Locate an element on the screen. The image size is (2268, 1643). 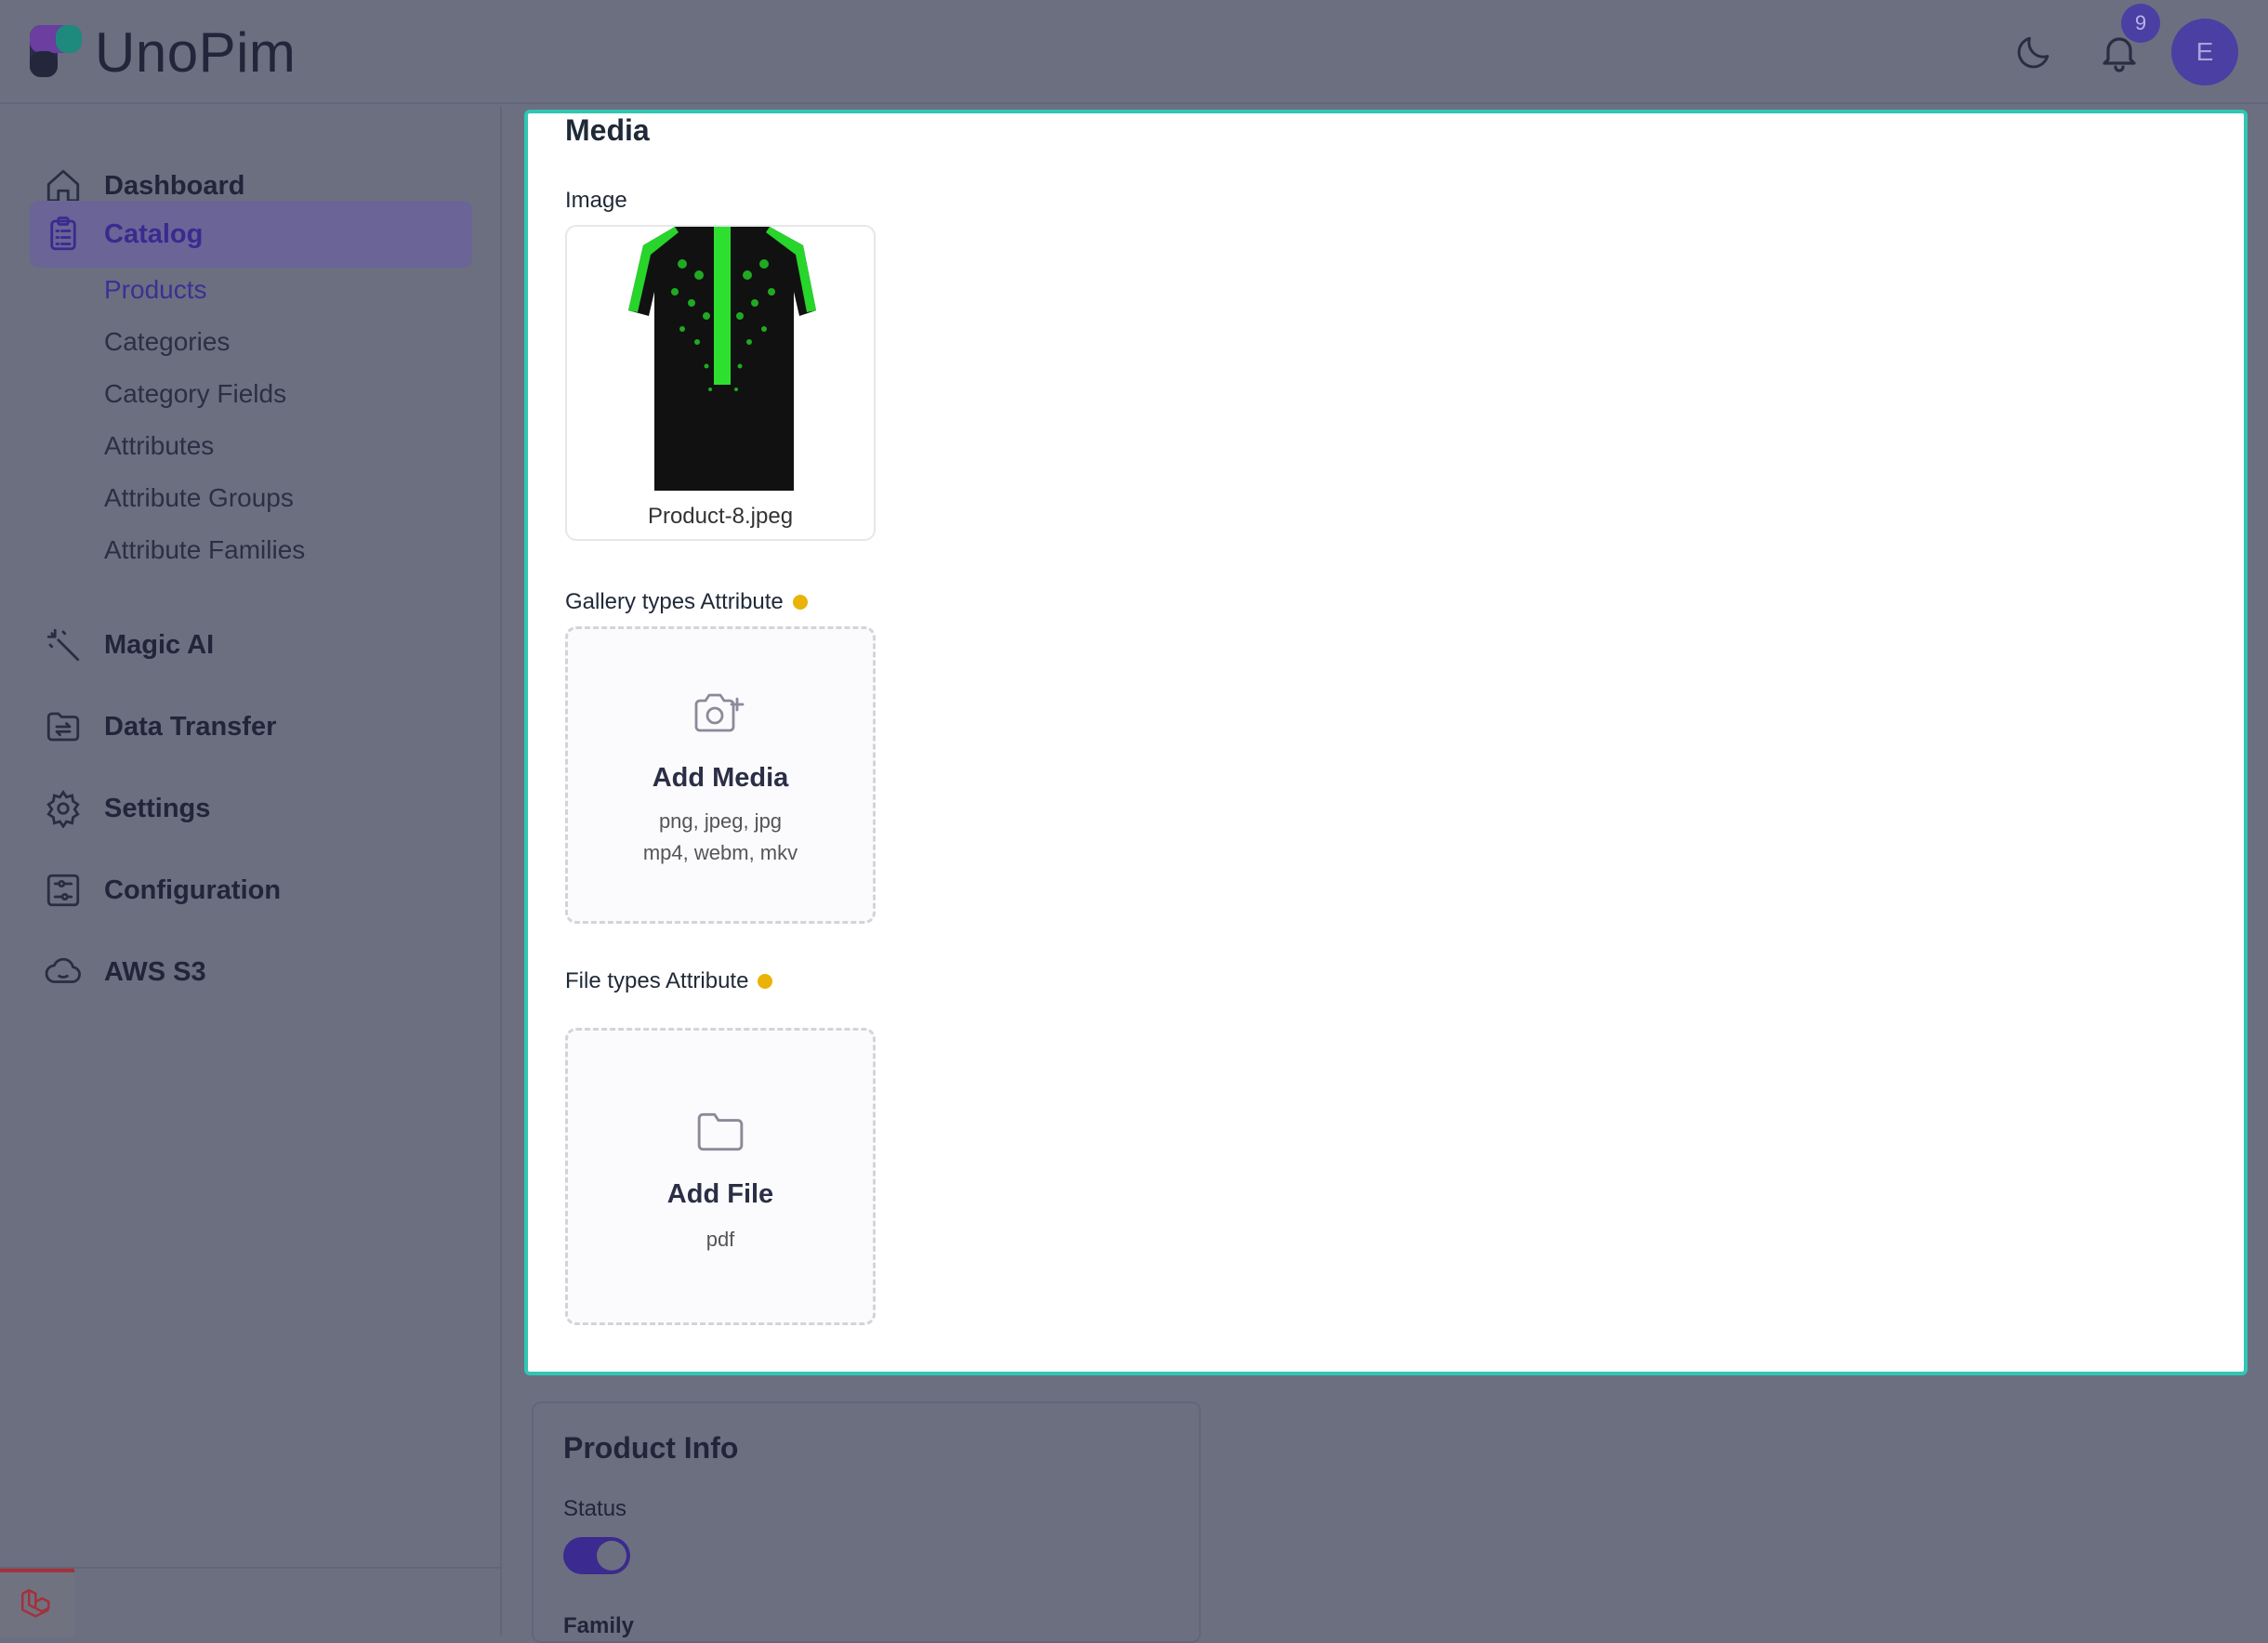
add-media-dropzone: Add Media png, jpeg, jpg mp4, webm, mkv is located at coordinates (720, 775).